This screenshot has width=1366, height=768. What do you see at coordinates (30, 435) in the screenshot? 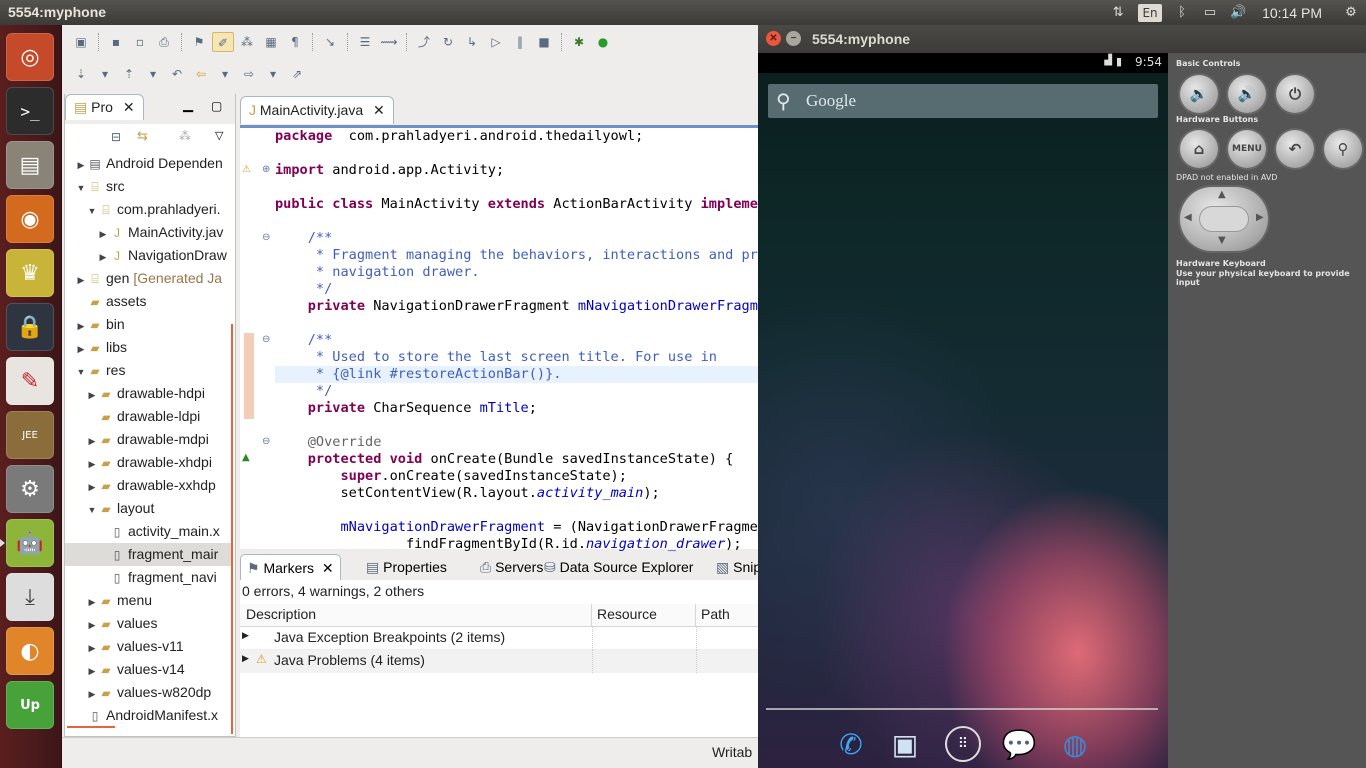
I see `javaee-ide-icon: JEE` at bounding box center [30, 435].